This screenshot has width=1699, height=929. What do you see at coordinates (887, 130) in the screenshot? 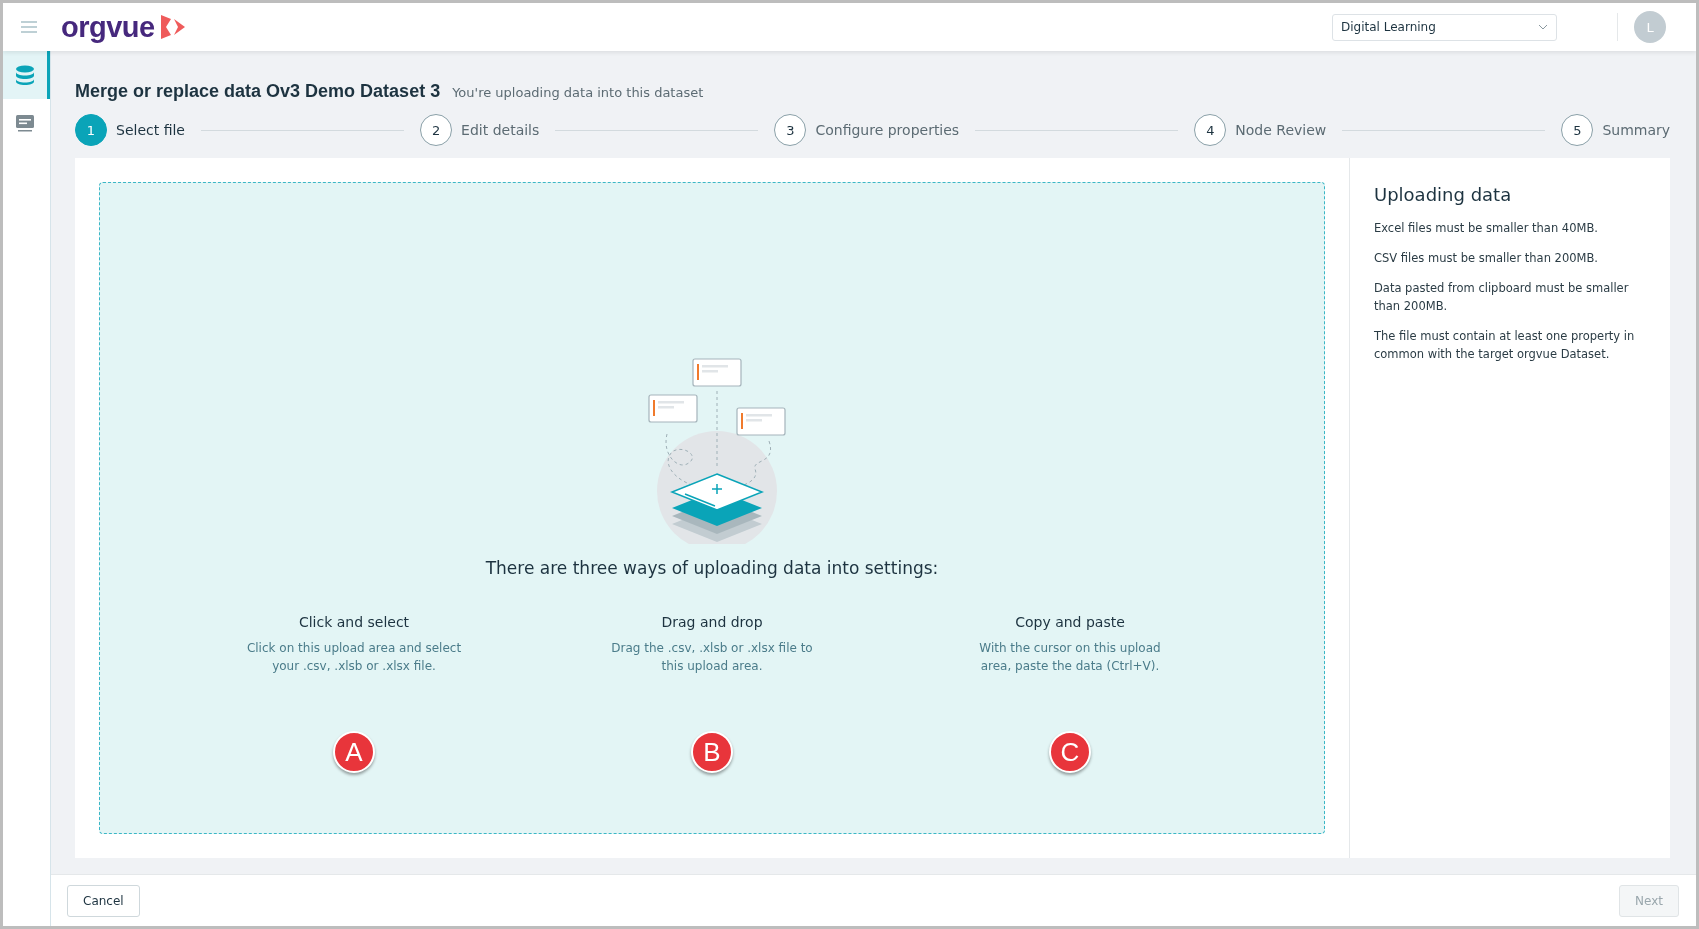
I see `step-label: Configure properties` at bounding box center [887, 130].